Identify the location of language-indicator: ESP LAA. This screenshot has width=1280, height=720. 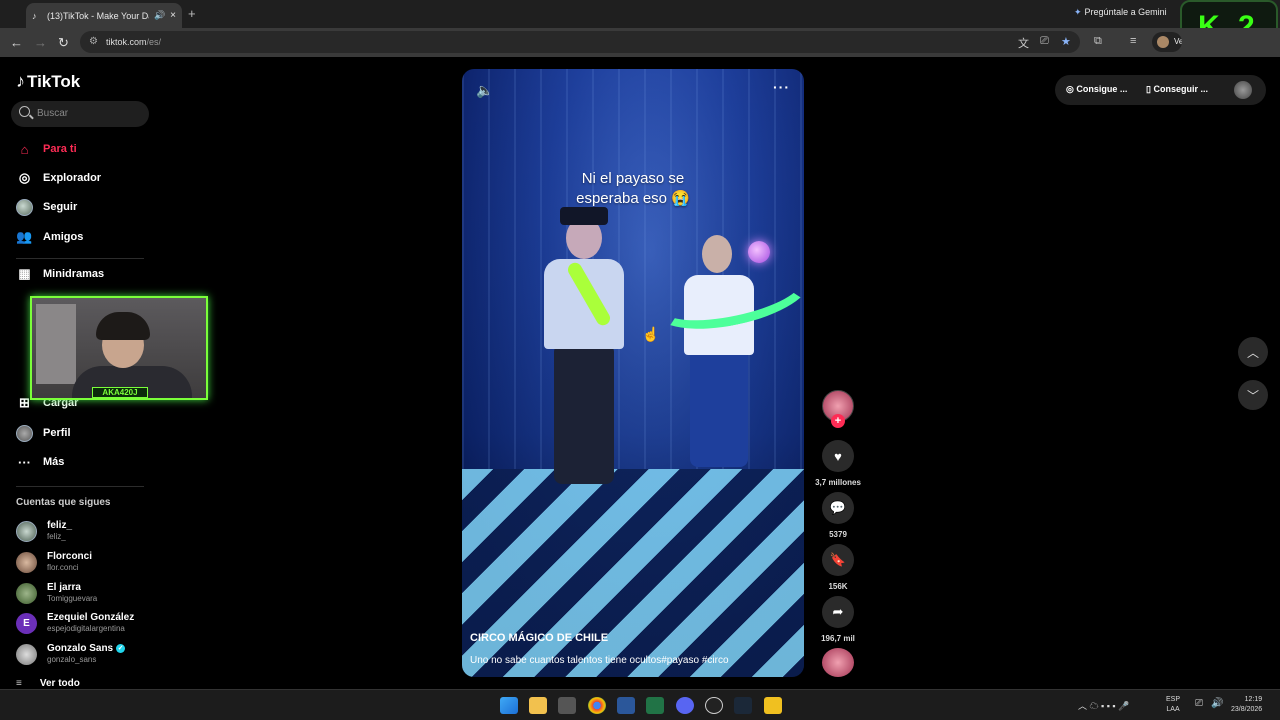
(1173, 705).